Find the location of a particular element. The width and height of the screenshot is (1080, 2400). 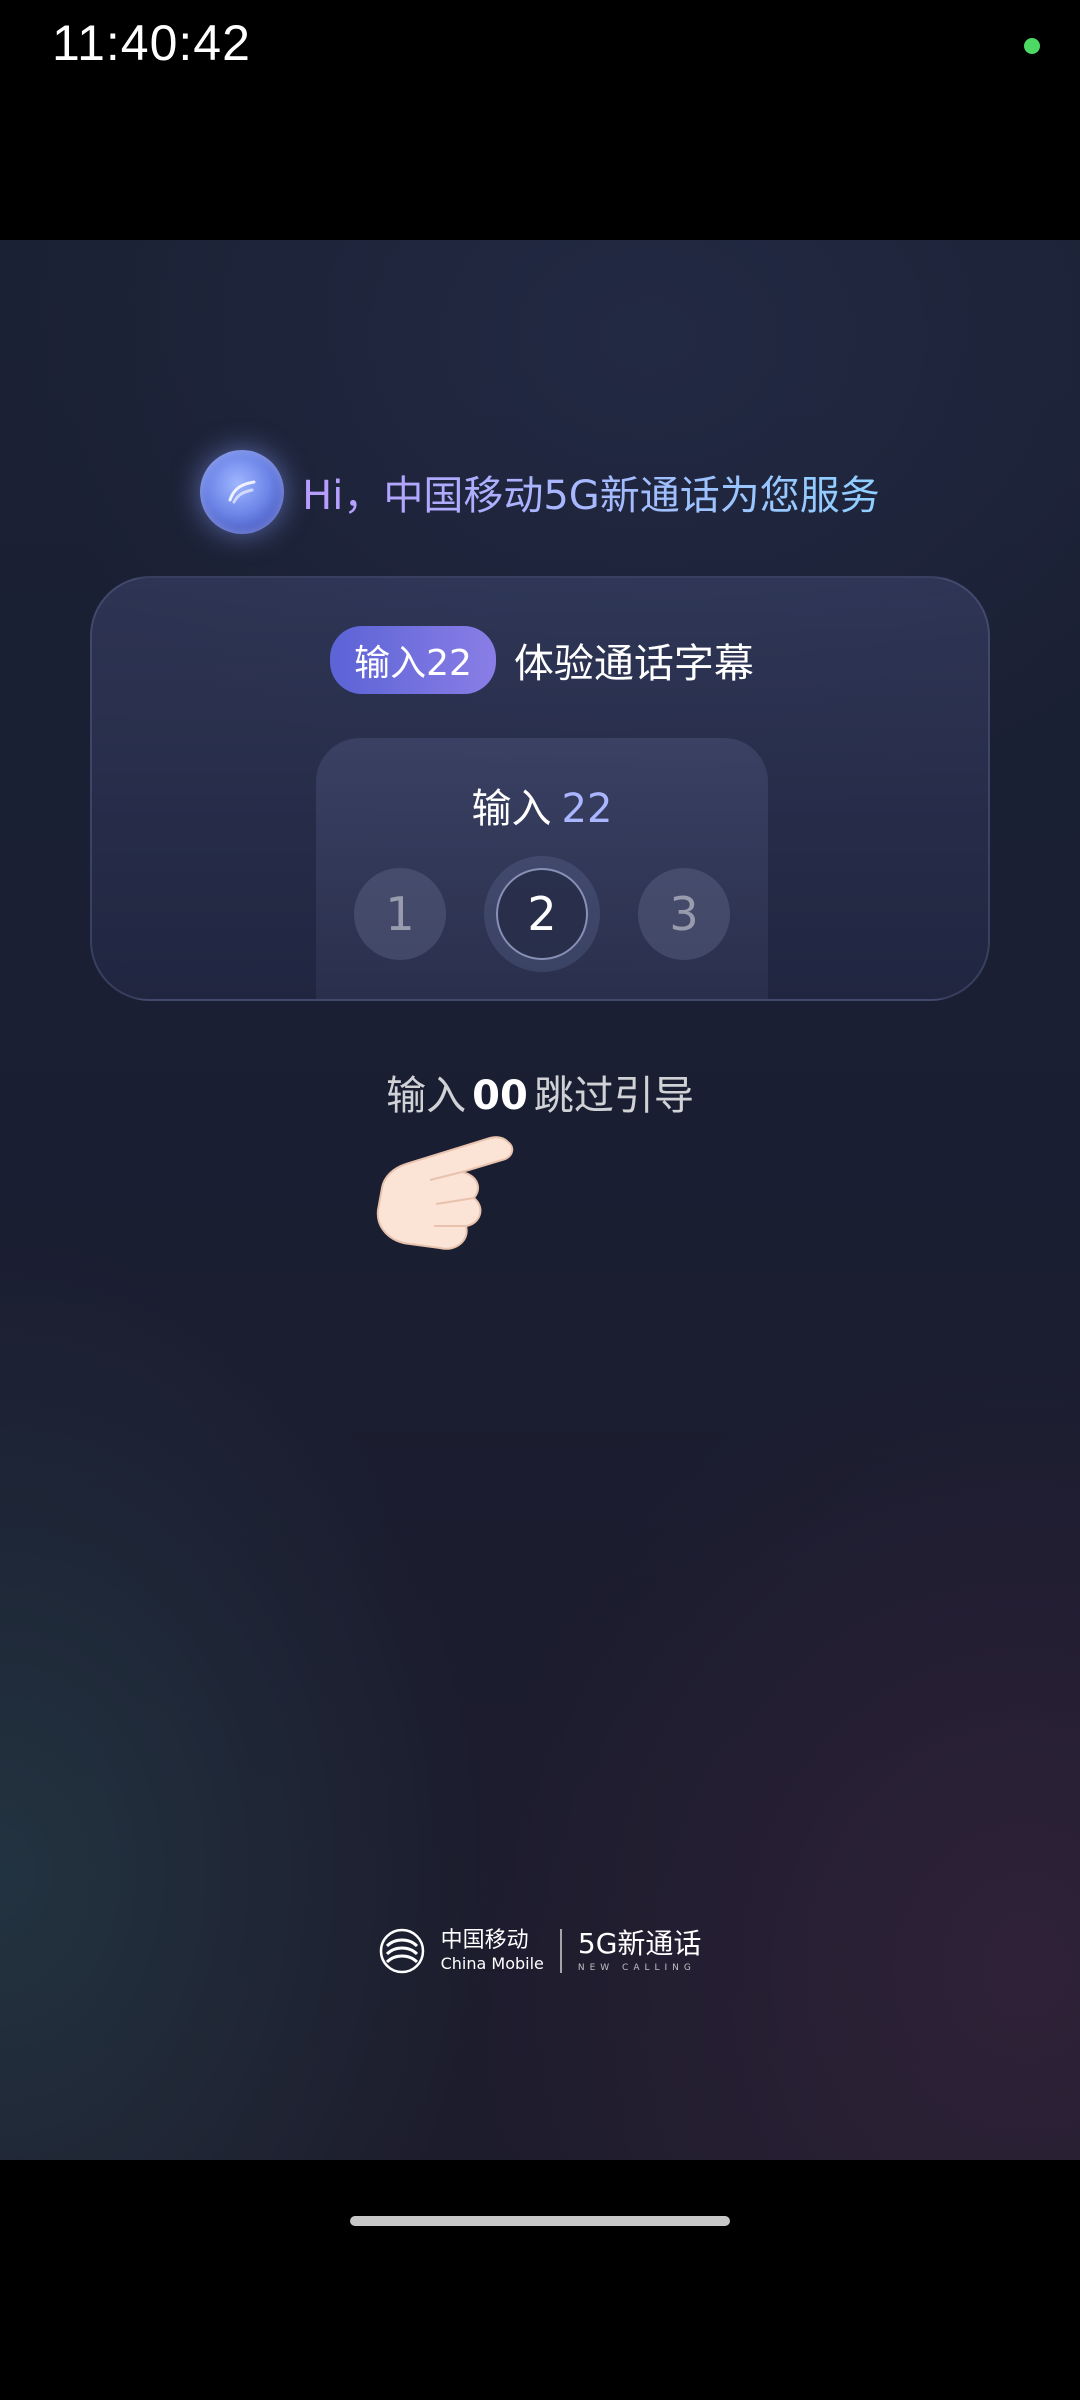

skip-hint-code: 00 is located at coordinates (500, 1096).